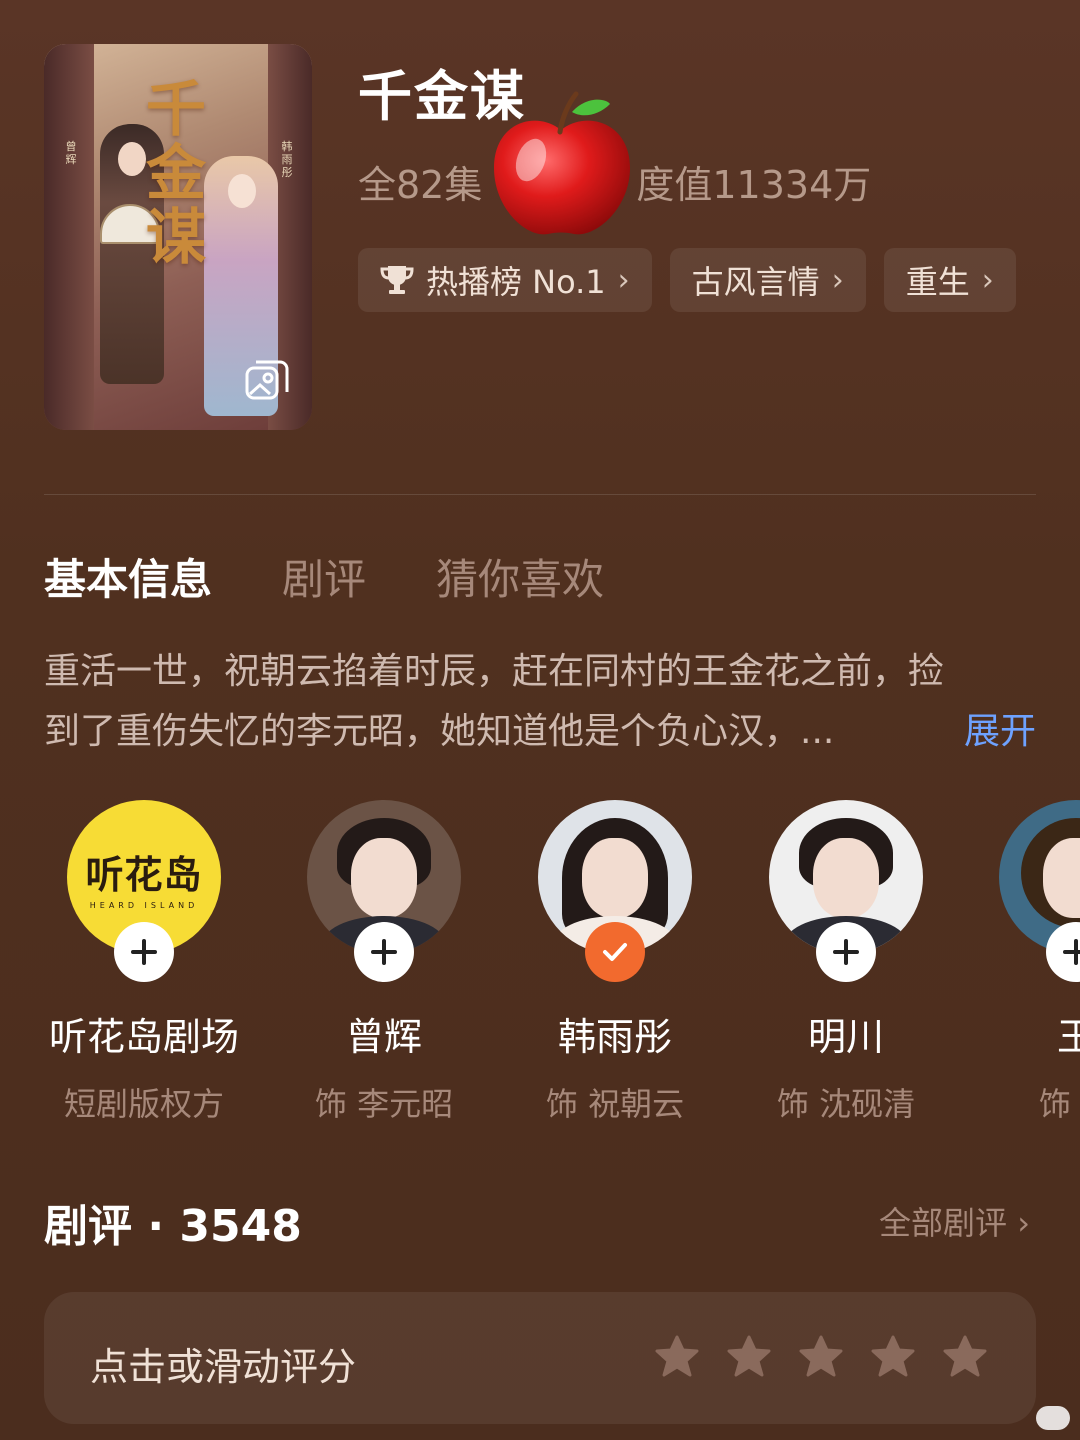  Describe the element at coordinates (615, 1102) in the screenshot. I see `cast-role: 饰 祝朝云` at that location.